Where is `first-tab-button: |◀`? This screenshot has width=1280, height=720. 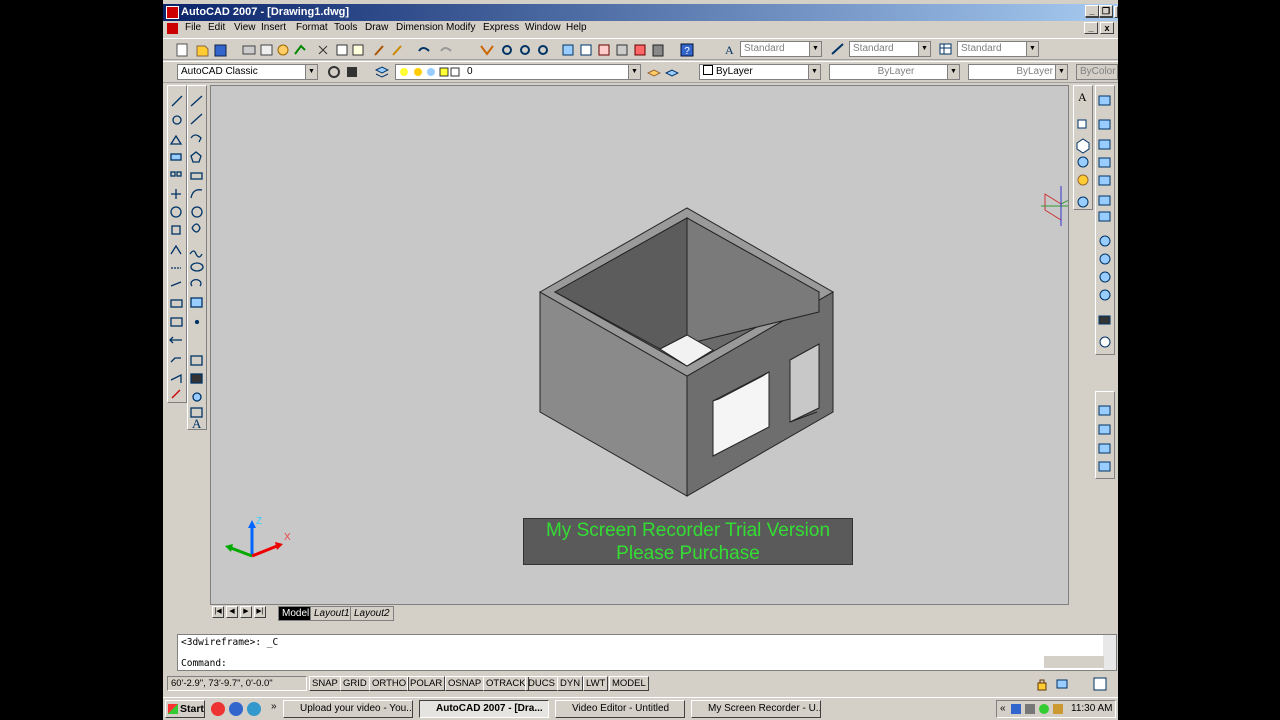
first-tab-button: |◀ is located at coordinates (218, 612).